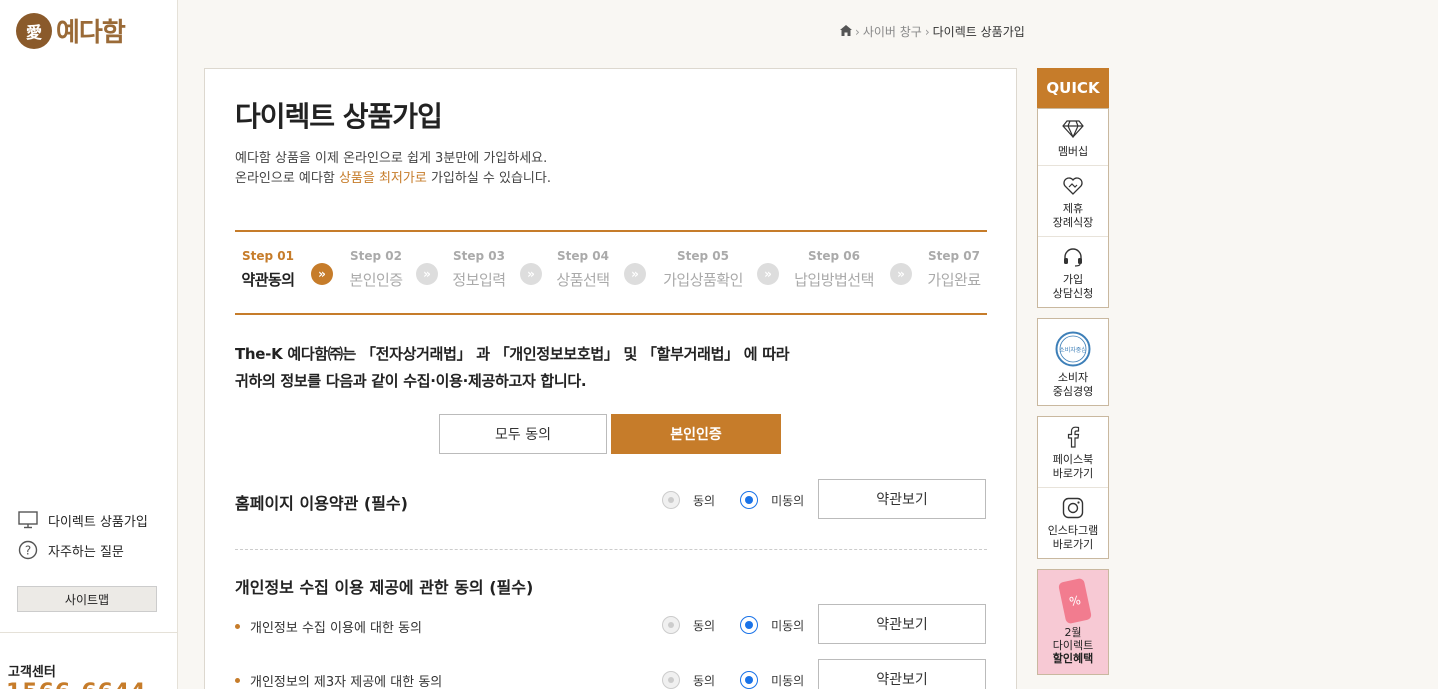  Describe the element at coordinates (1073, 632) in the screenshot. I see `promo-line-1: 2월` at that location.